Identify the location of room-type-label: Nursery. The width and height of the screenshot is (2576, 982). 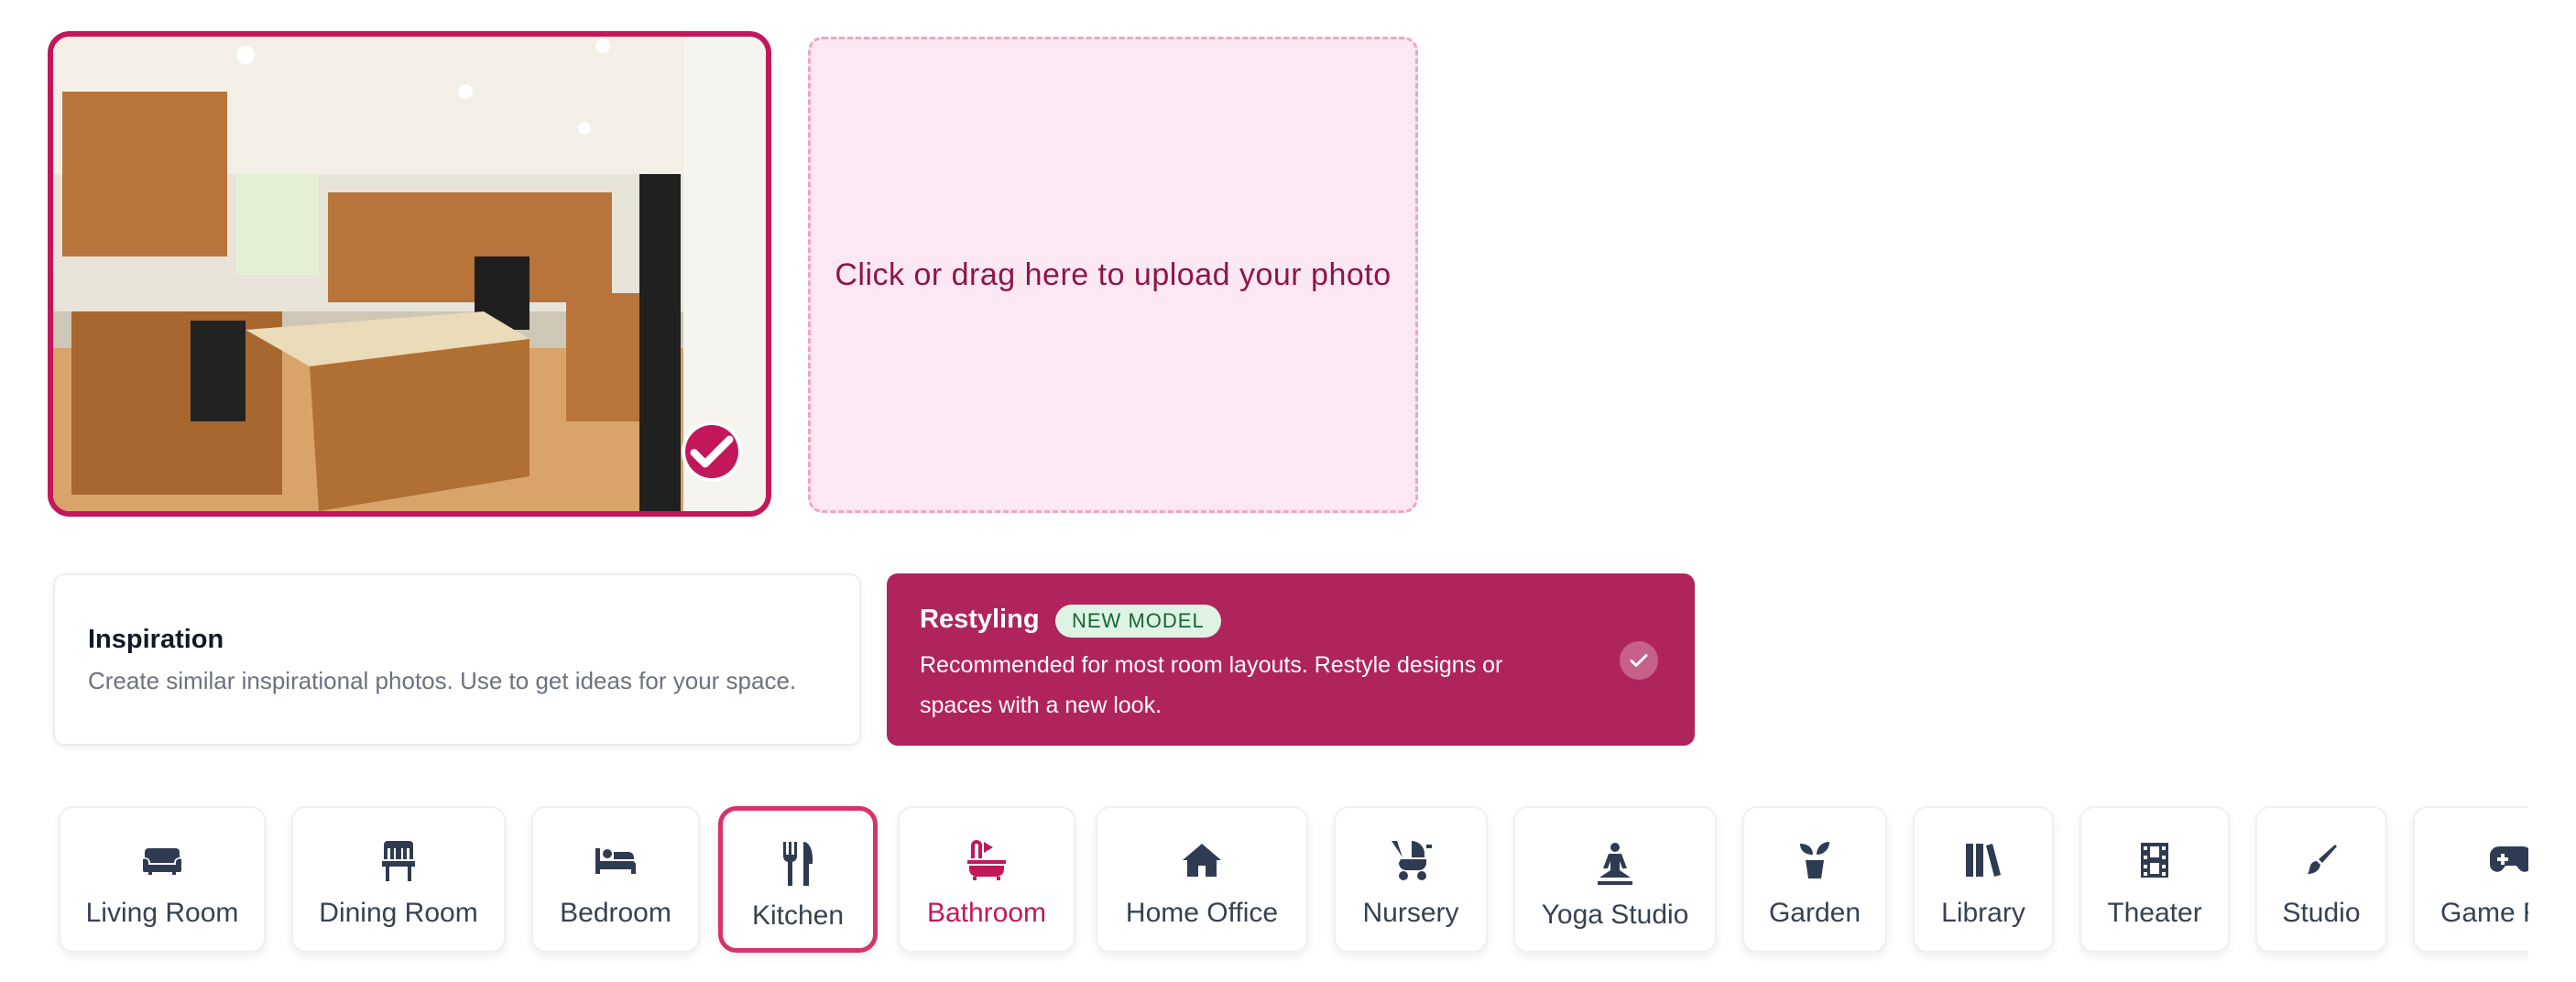
(1411, 913).